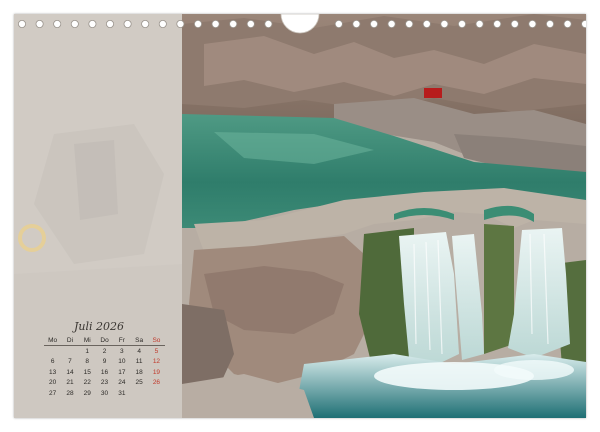 Image resolution: width=600 pixels, height=432 pixels. I want to click on calendar-day: 21, so click(70, 383).